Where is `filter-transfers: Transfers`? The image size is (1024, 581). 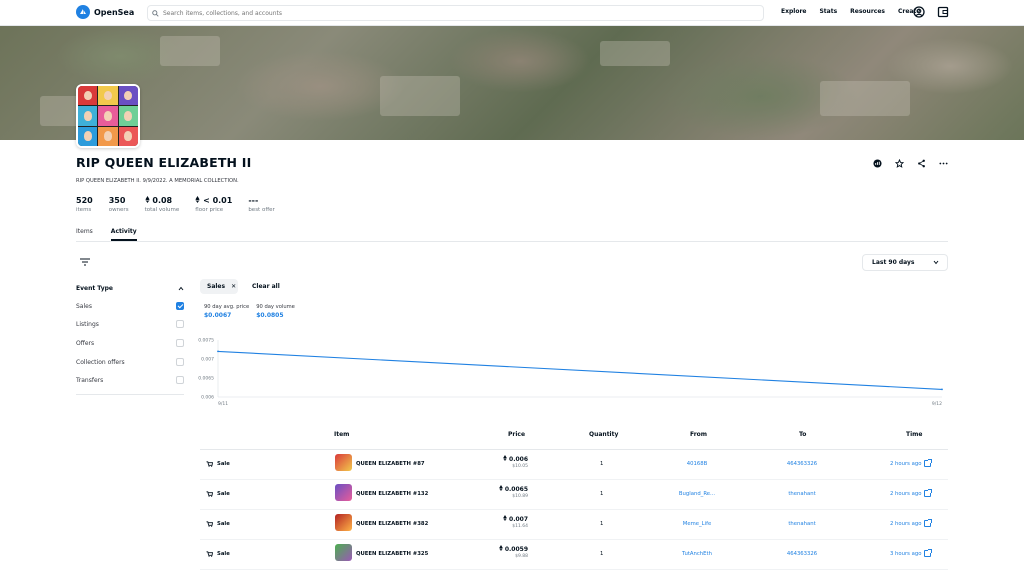
filter-transfers: Transfers is located at coordinates (130, 380).